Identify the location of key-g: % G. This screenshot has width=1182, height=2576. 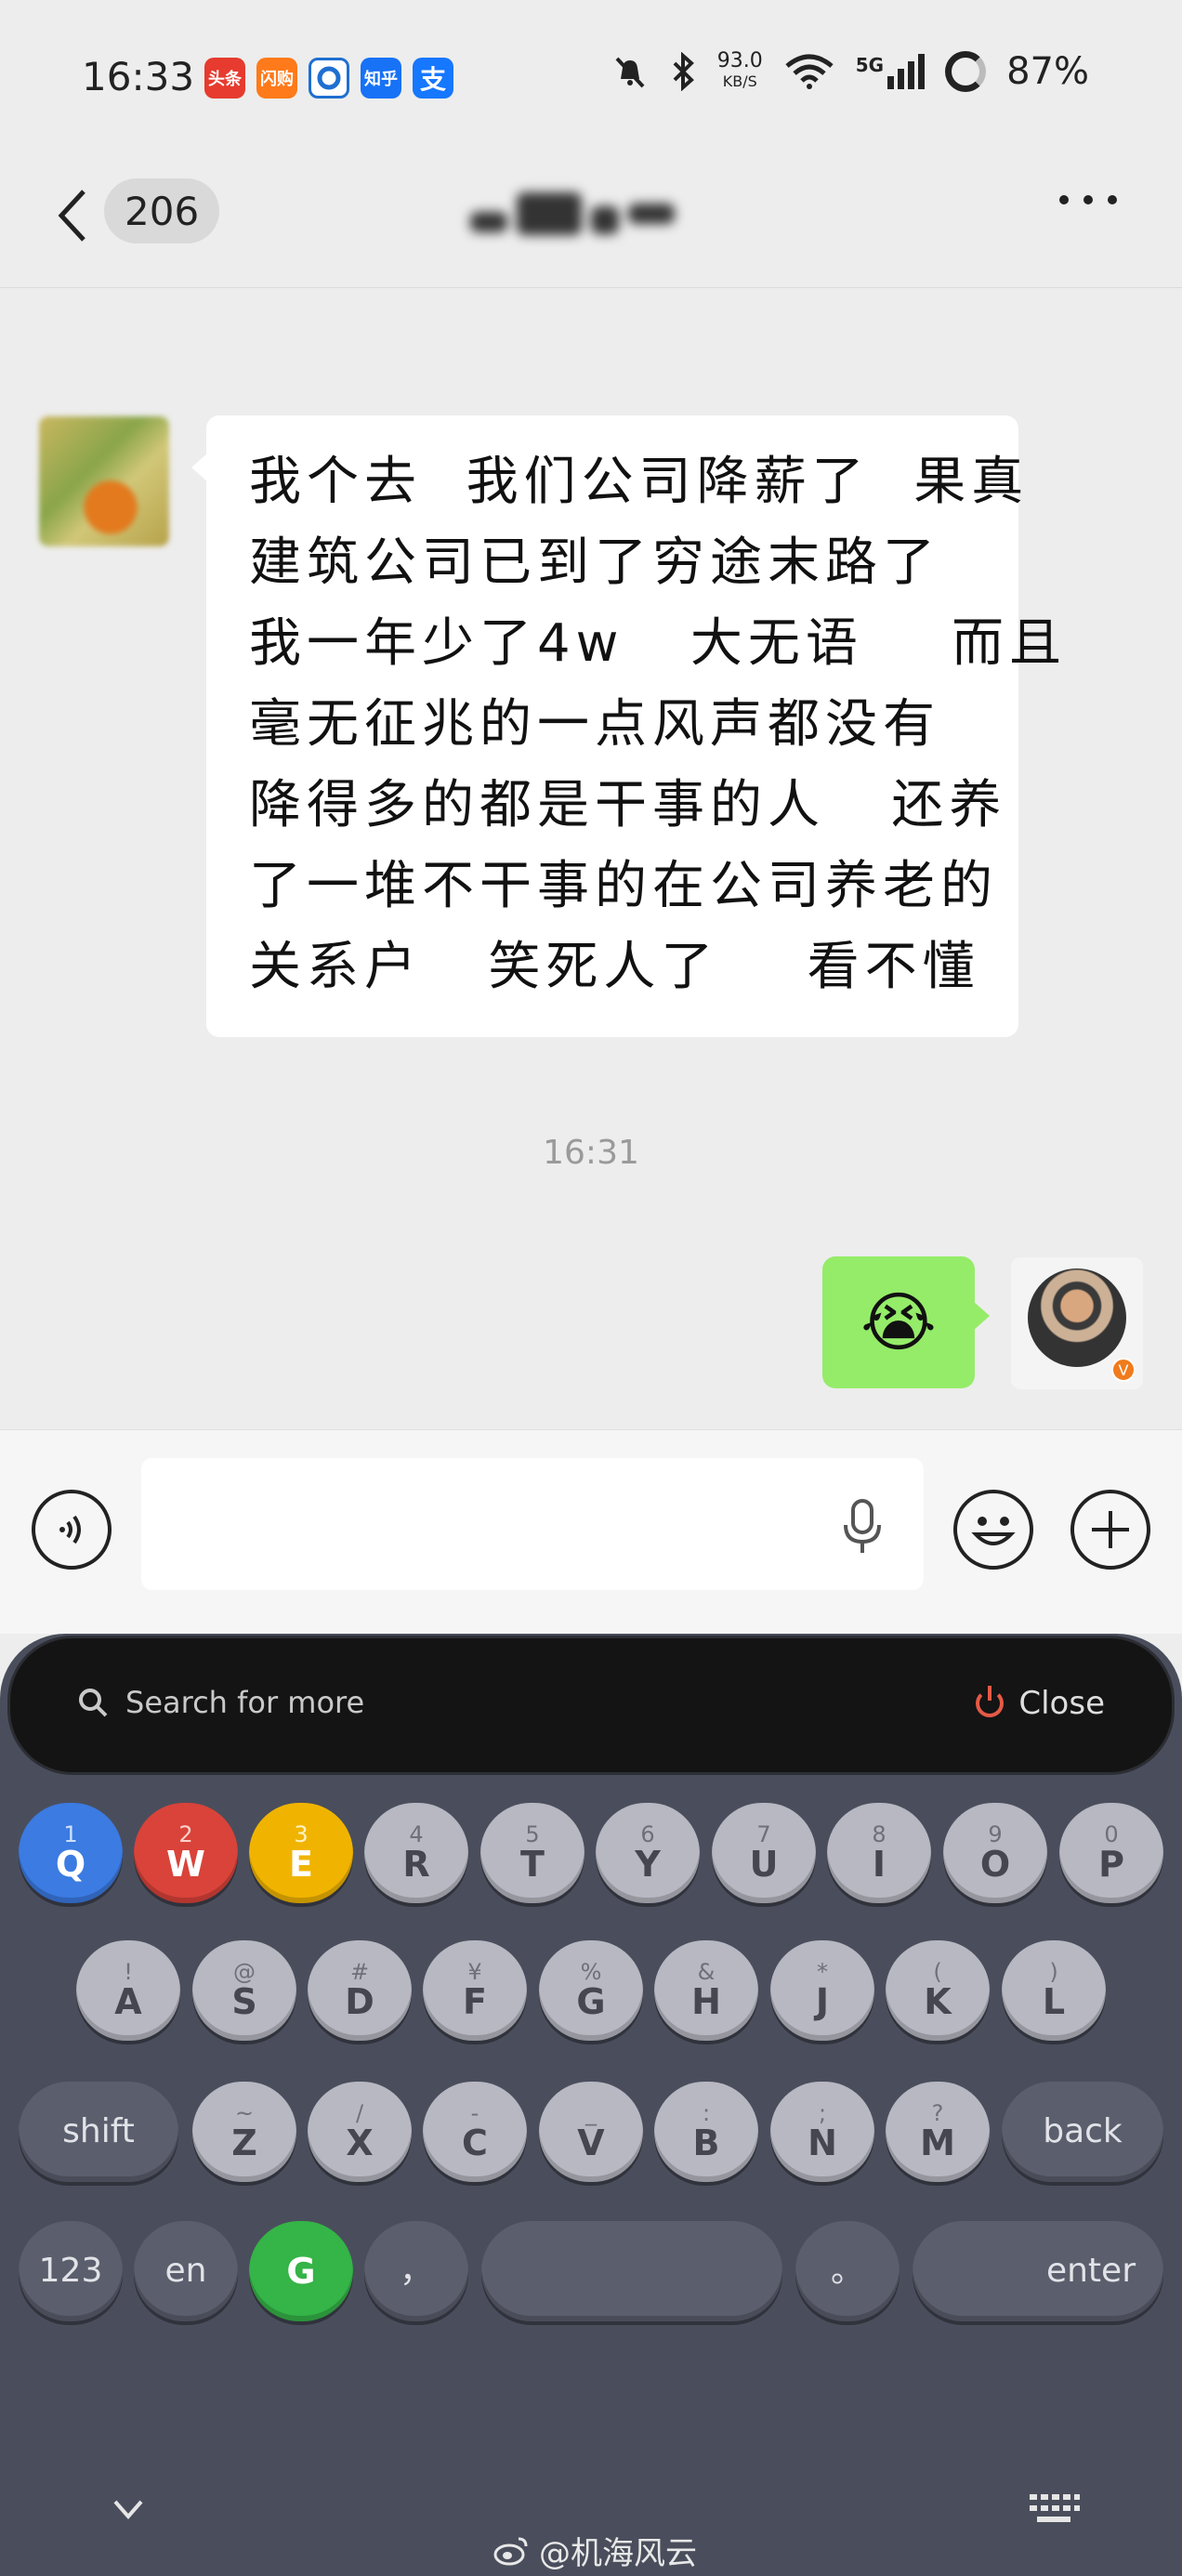
(591, 1990).